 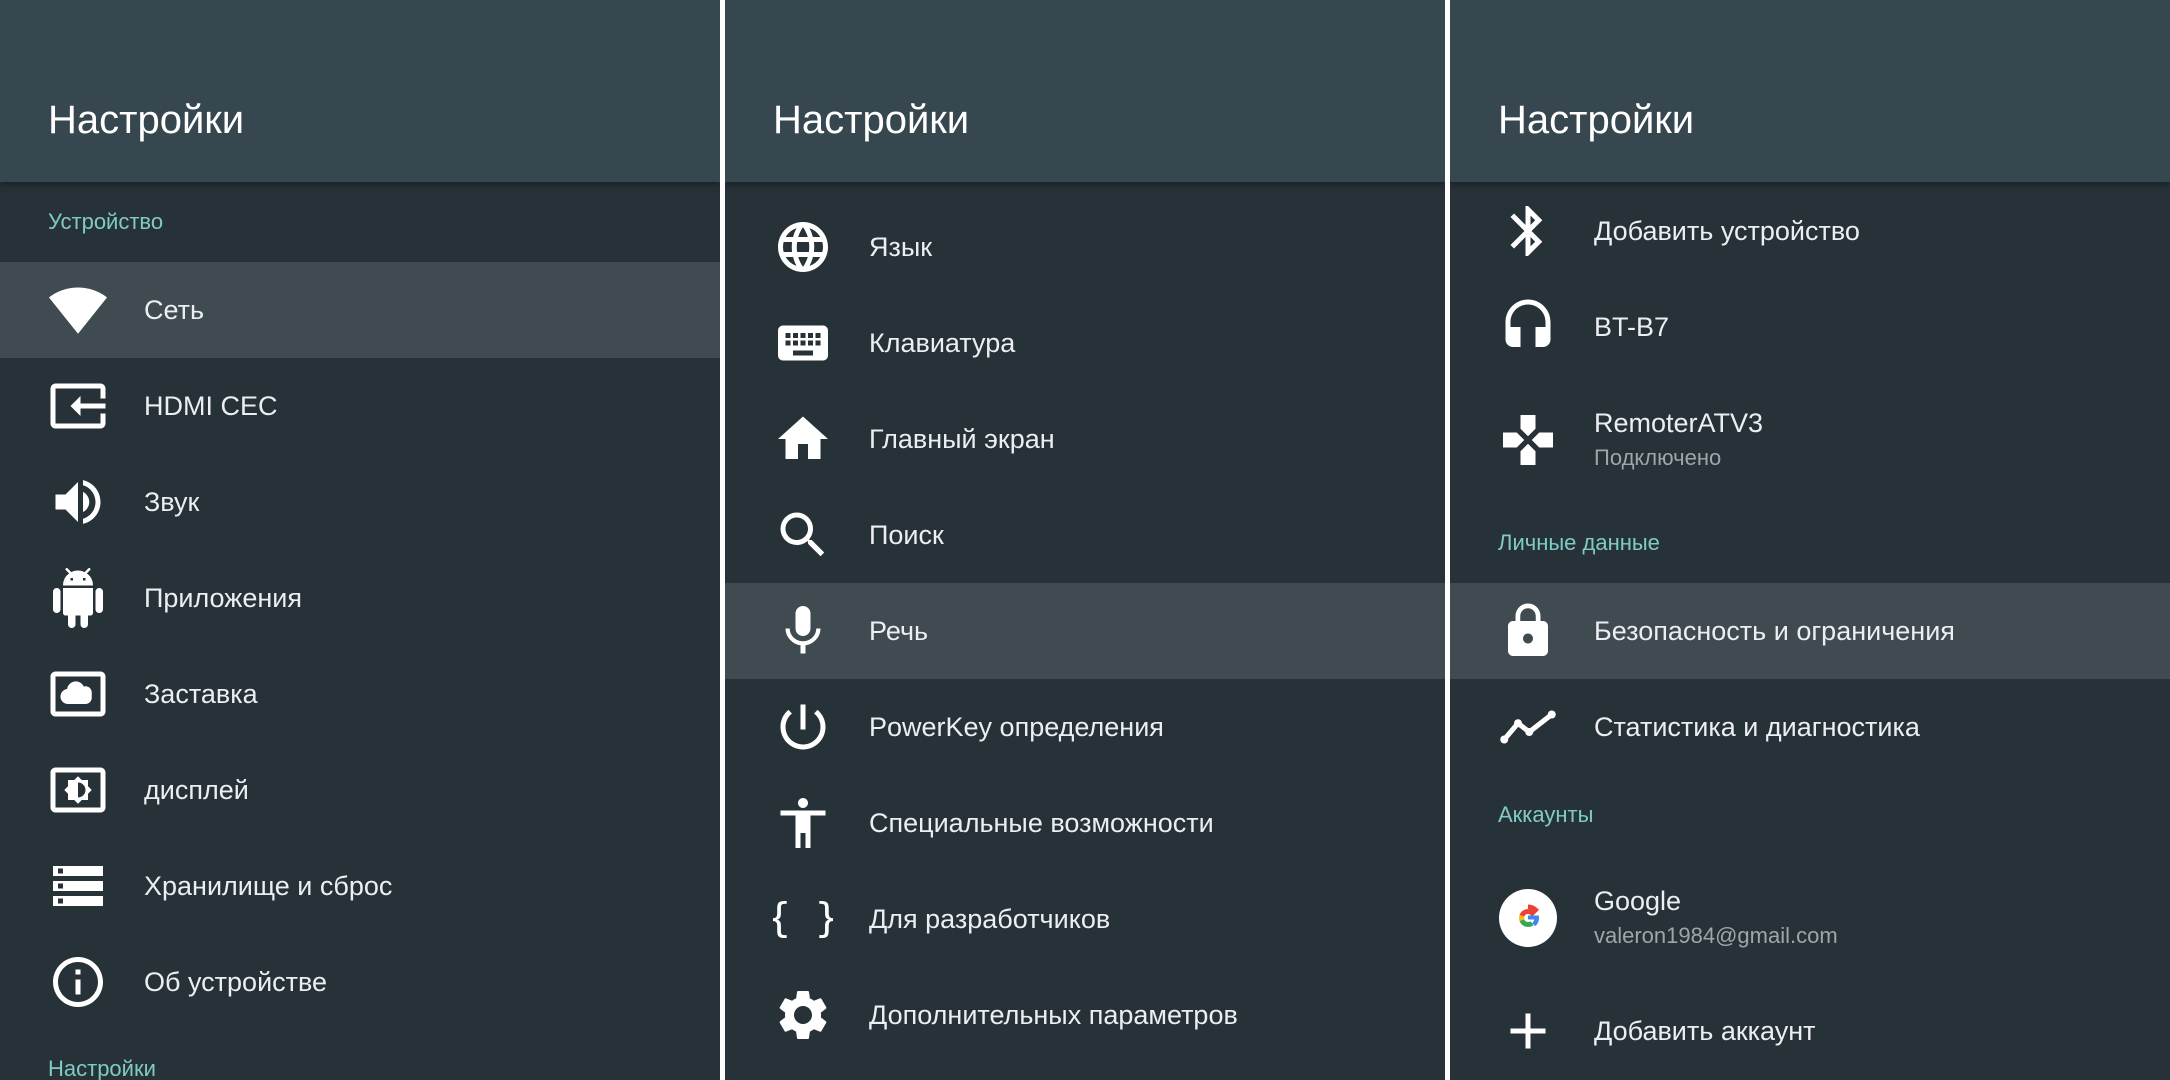 What do you see at coordinates (1638, 901) in the screenshot?
I see `menu-item-label: Google` at bounding box center [1638, 901].